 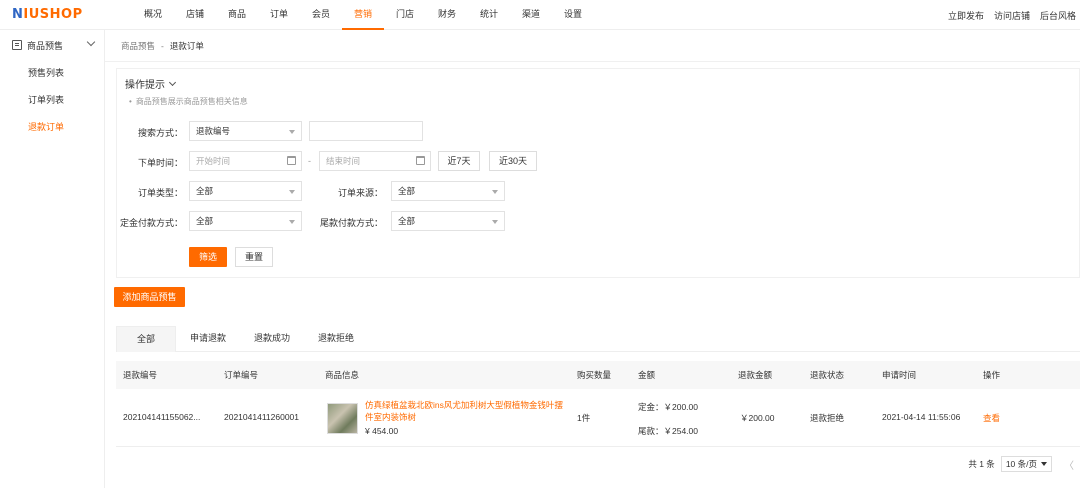 I want to click on deposit-amount: 定金：￥200.00, so click(x=668, y=407).